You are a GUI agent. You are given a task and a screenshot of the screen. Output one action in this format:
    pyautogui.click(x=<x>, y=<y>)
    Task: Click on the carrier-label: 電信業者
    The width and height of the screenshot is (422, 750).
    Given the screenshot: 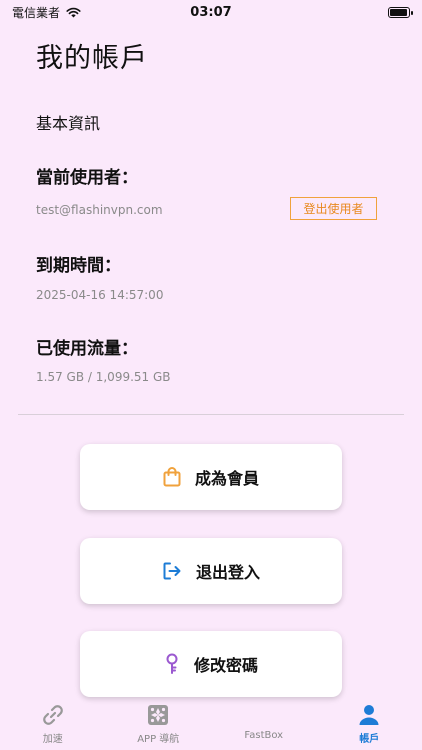 What is the action you would take?
    pyautogui.click(x=36, y=12)
    